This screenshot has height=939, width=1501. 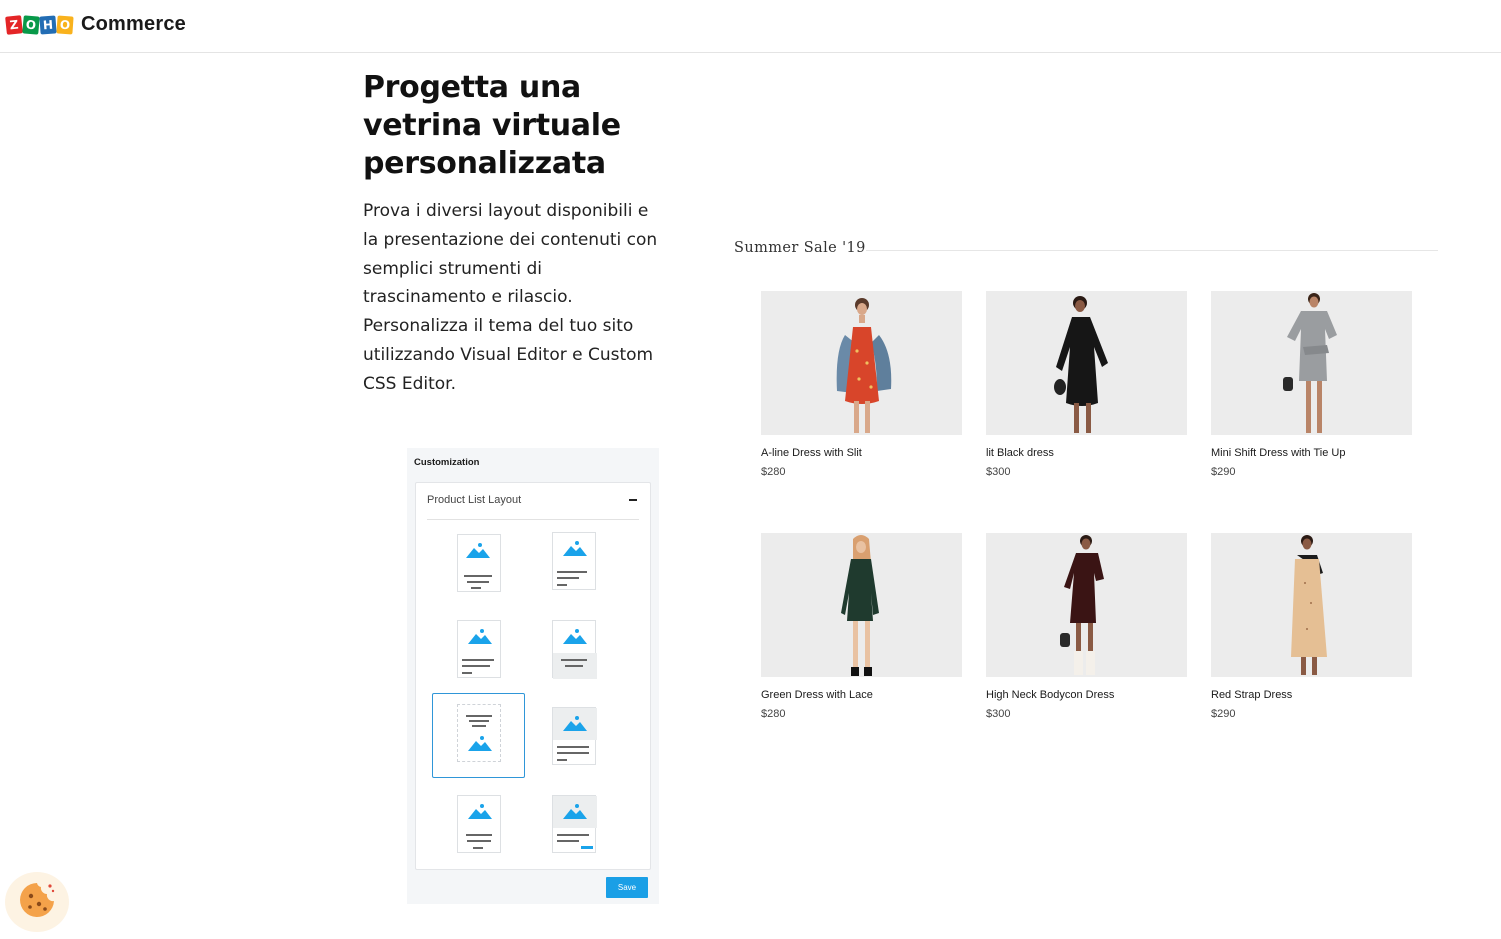 I want to click on brand-name: Commerce, so click(x=133, y=24).